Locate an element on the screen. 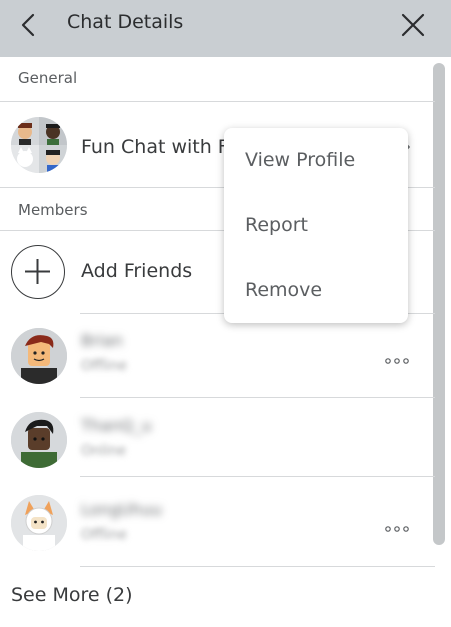  member-name: LongUhuu is located at coordinates (121, 509).